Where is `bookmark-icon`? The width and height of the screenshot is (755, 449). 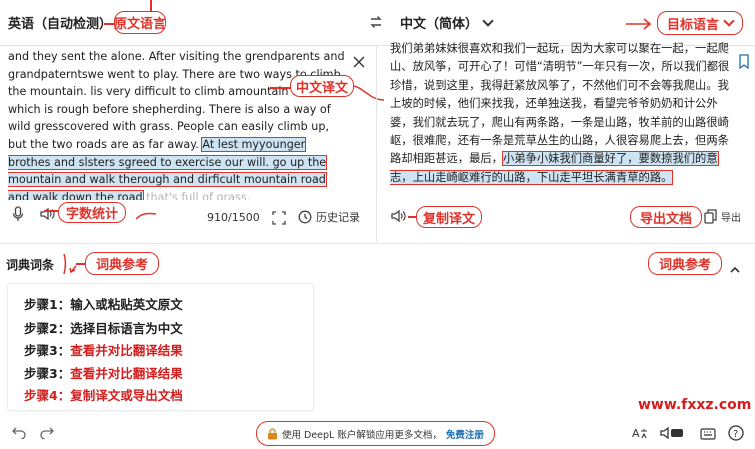
bookmark-icon is located at coordinates (744, 62).